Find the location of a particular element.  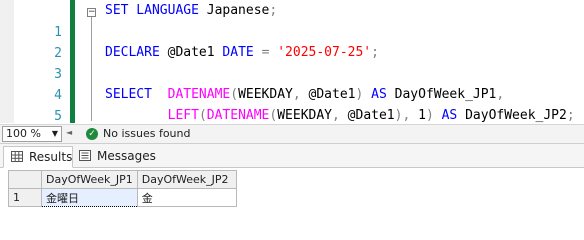

sql-punctuation: = is located at coordinates (269, 52).